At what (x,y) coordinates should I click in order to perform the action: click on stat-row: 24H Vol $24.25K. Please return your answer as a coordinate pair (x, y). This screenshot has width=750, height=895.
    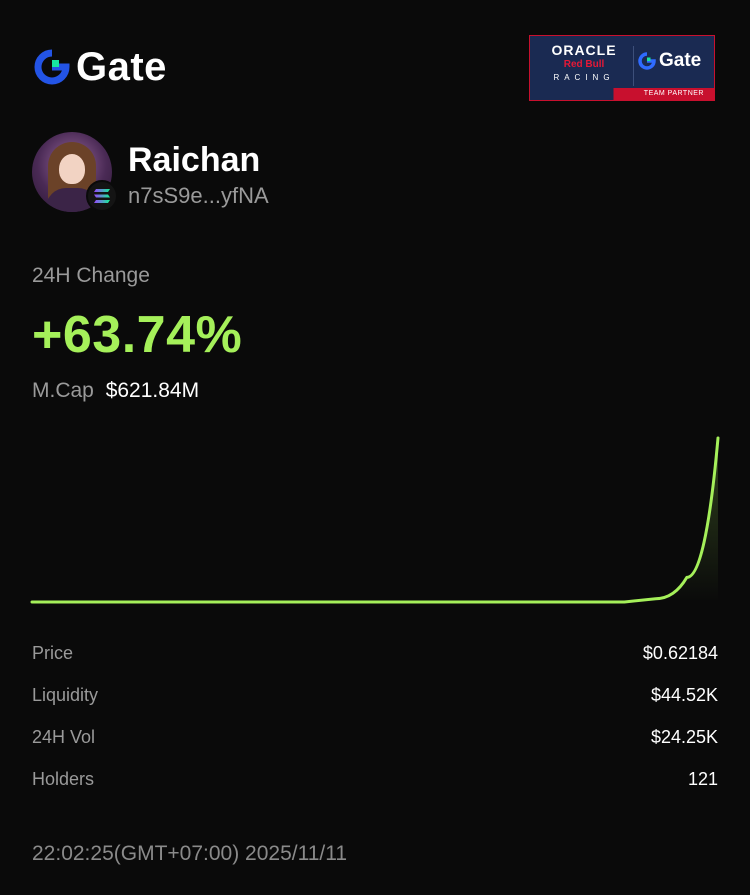
    Looking at the image, I should click on (375, 737).